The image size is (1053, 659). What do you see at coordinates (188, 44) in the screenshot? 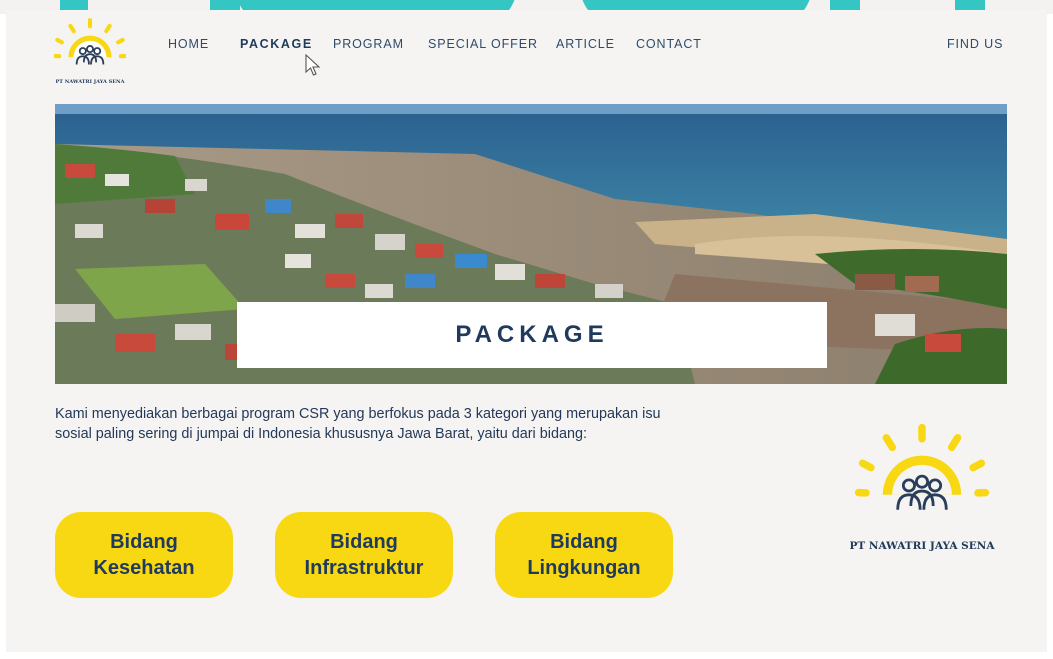
I see `nav-home: HOME` at bounding box center [188, 44].